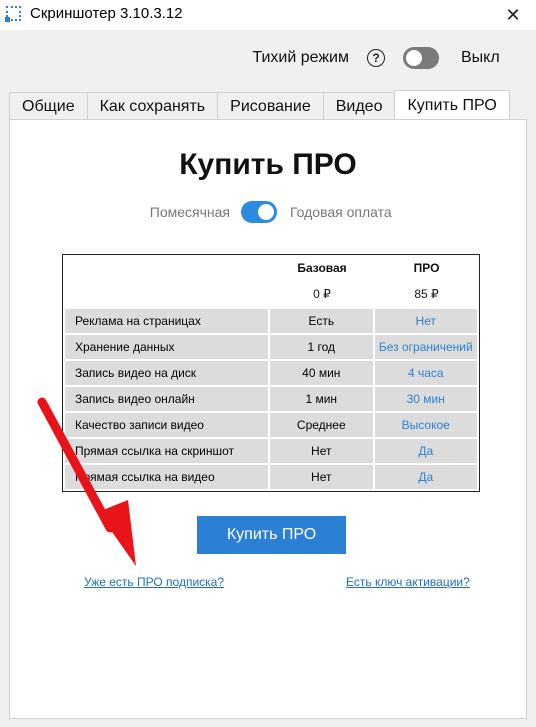  Describe the element at coordinates (13, 14) in the screenshot. I see `app-logo-icon` at that location.